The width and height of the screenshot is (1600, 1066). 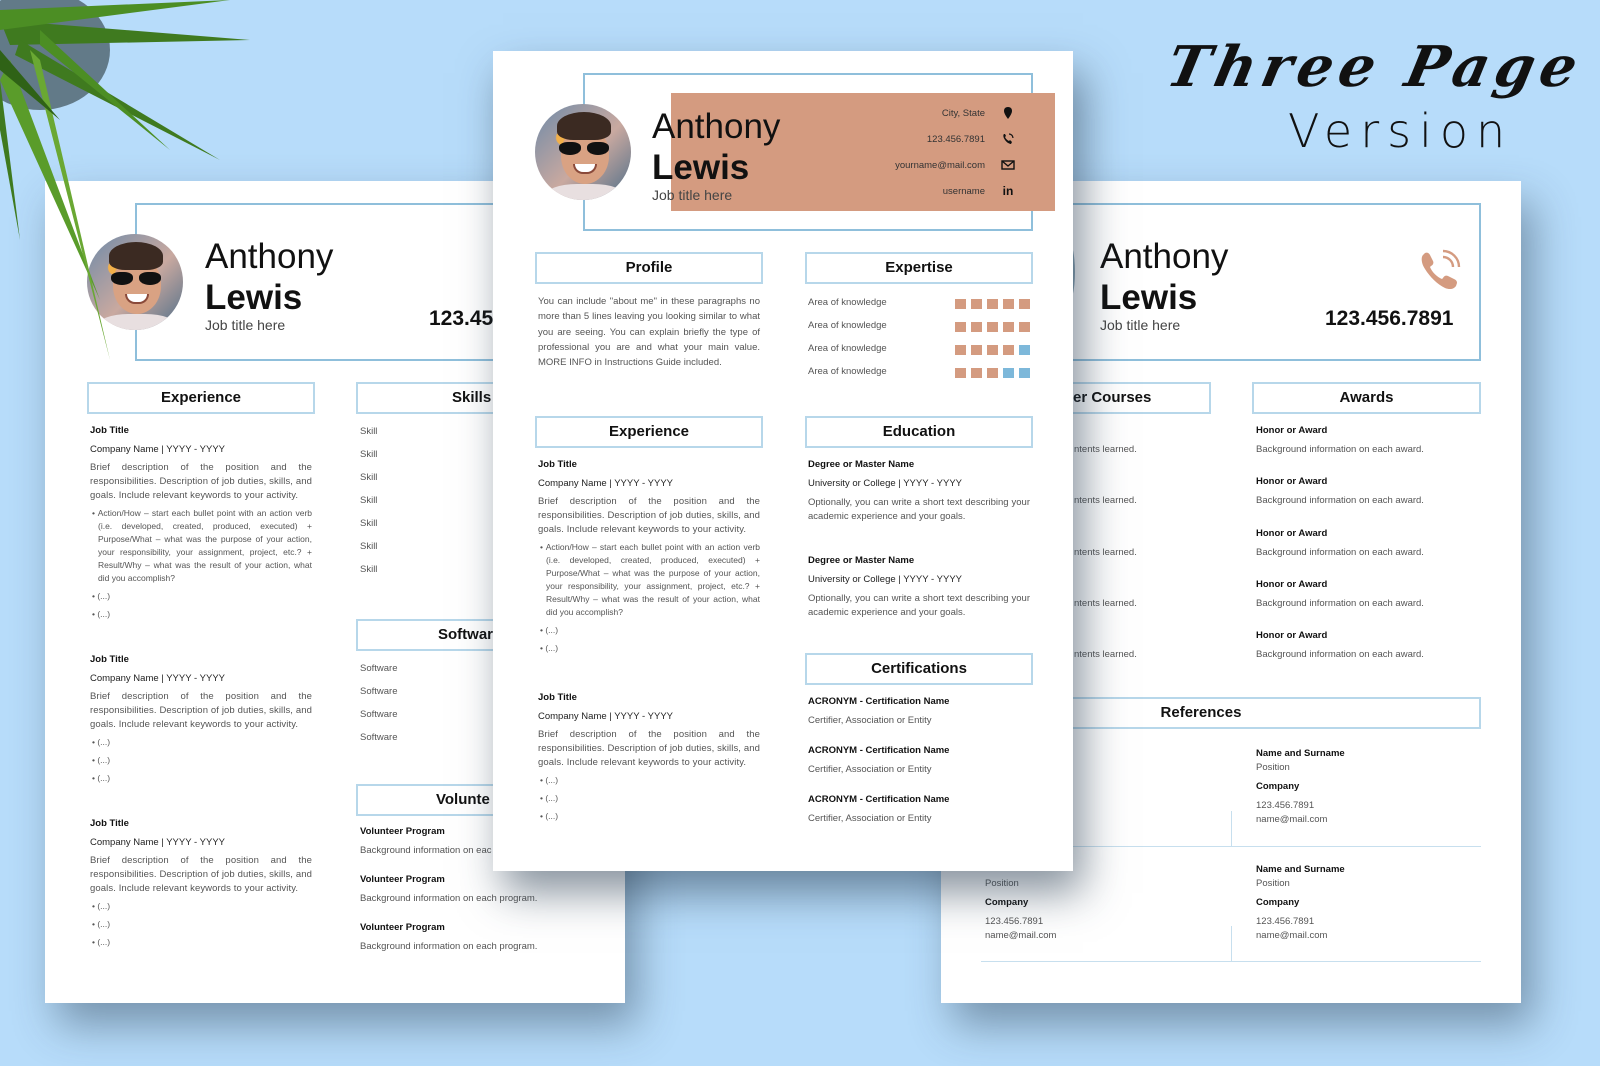 I want to click on banner-subtitle: Version, so click(x=1401, y=131).